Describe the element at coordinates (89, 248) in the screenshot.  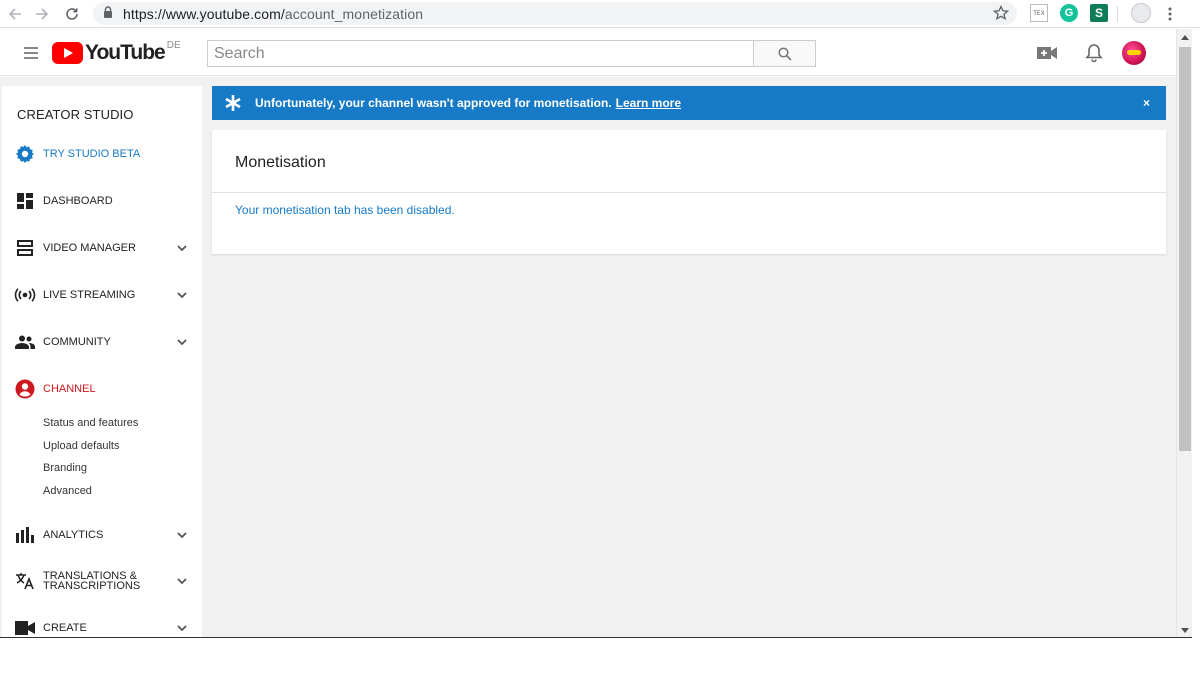
I see `sidebar-item-label: VIDEO MANAGER` at that location.